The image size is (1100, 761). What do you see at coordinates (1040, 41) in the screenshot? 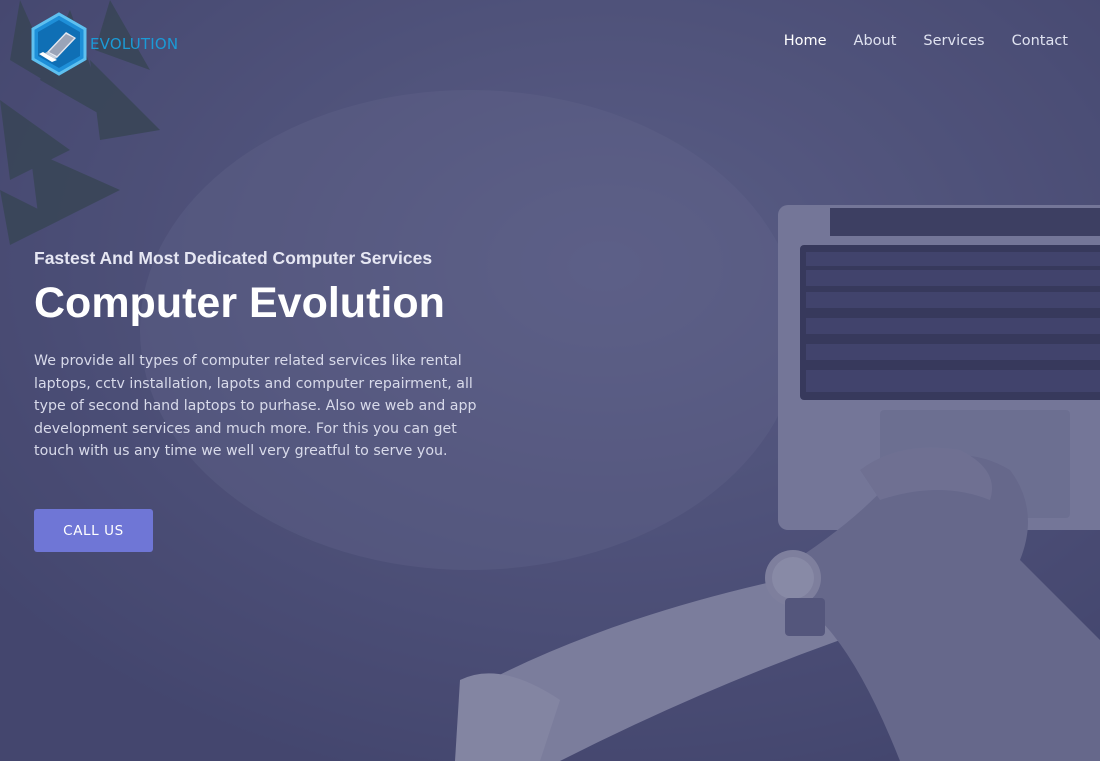
I see `nav-contact: Contact` at bounding box center [1040, 41].